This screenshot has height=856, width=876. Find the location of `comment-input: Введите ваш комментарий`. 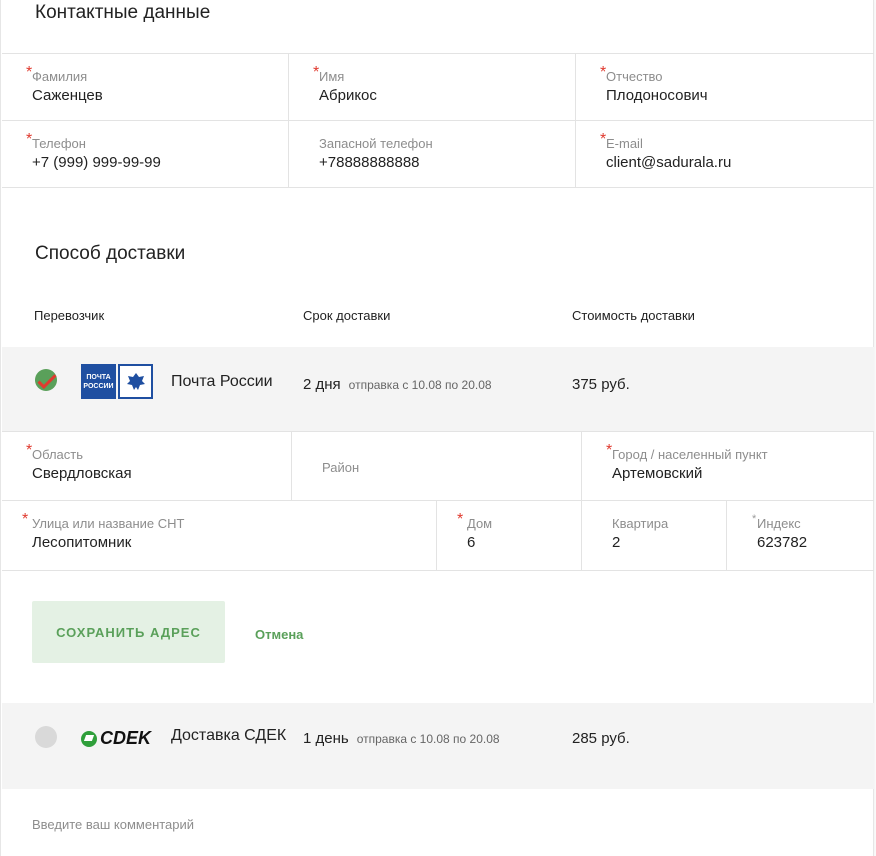

comment-input: Введите ваш комментарий is located at coordinates (113, 824).